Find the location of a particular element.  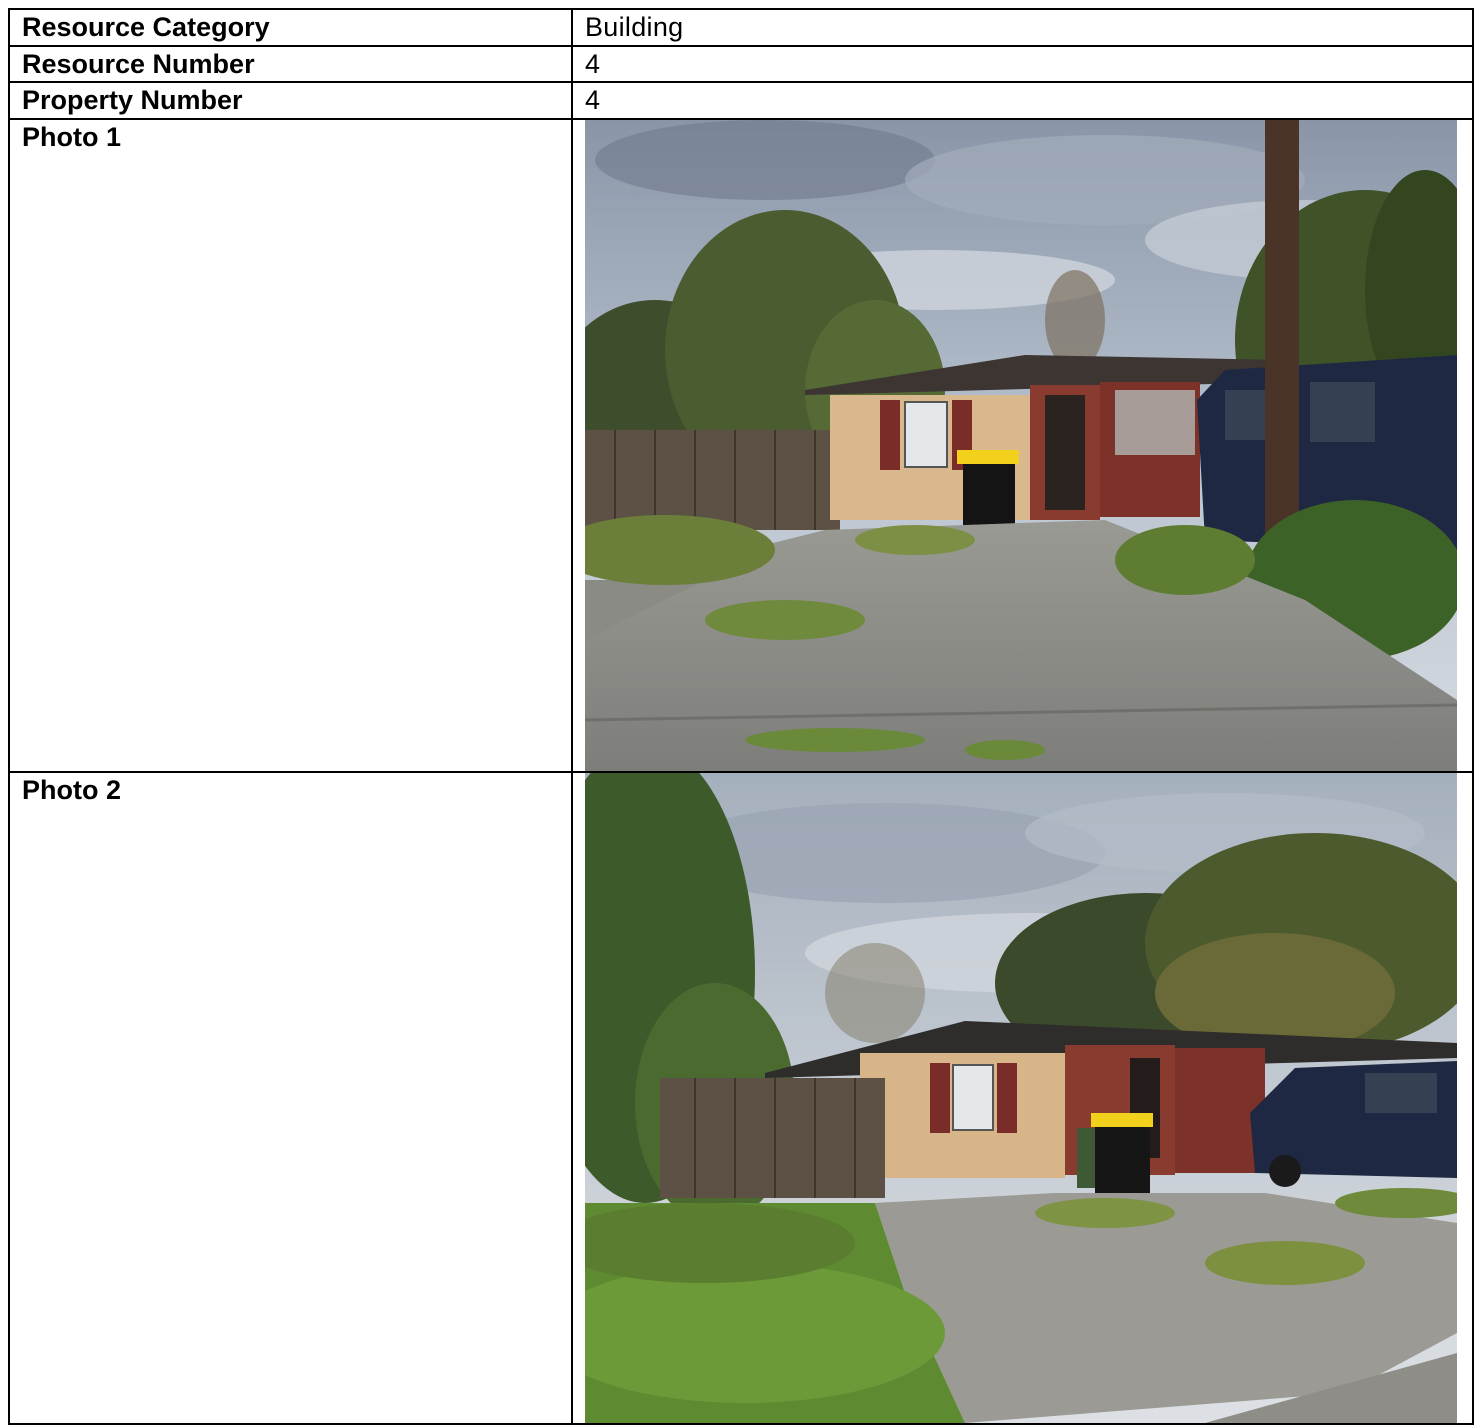

row-property-number: Property Number 4 is located at coordinates (741, 100).